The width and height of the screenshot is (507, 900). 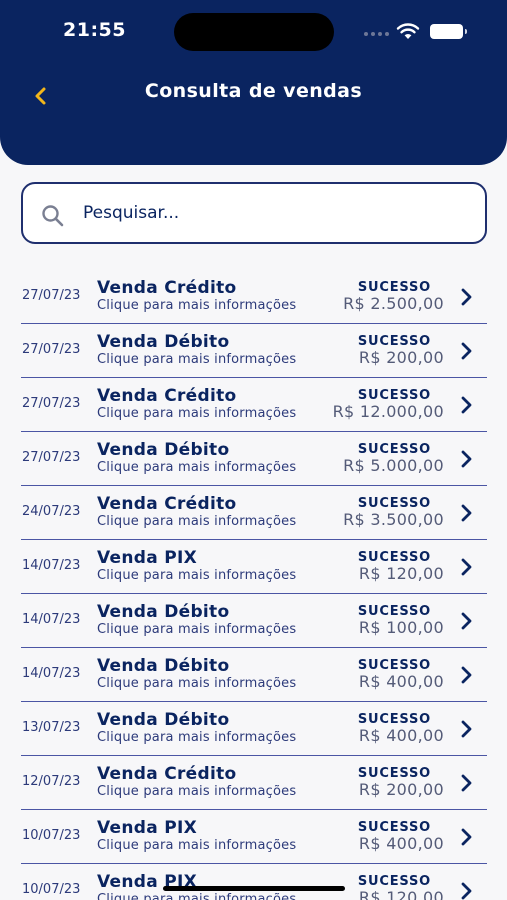 I want to click on sale-date: 12/07/23, so click(x=51, y=781).